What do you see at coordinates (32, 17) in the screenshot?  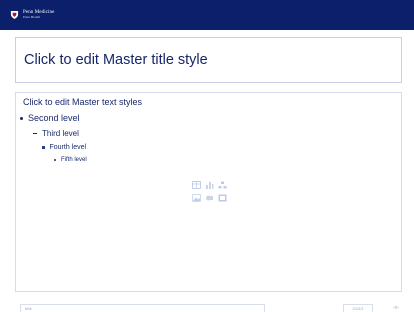 I see `logo-subtitle: Penn Health` at bounding box center [32, 17].